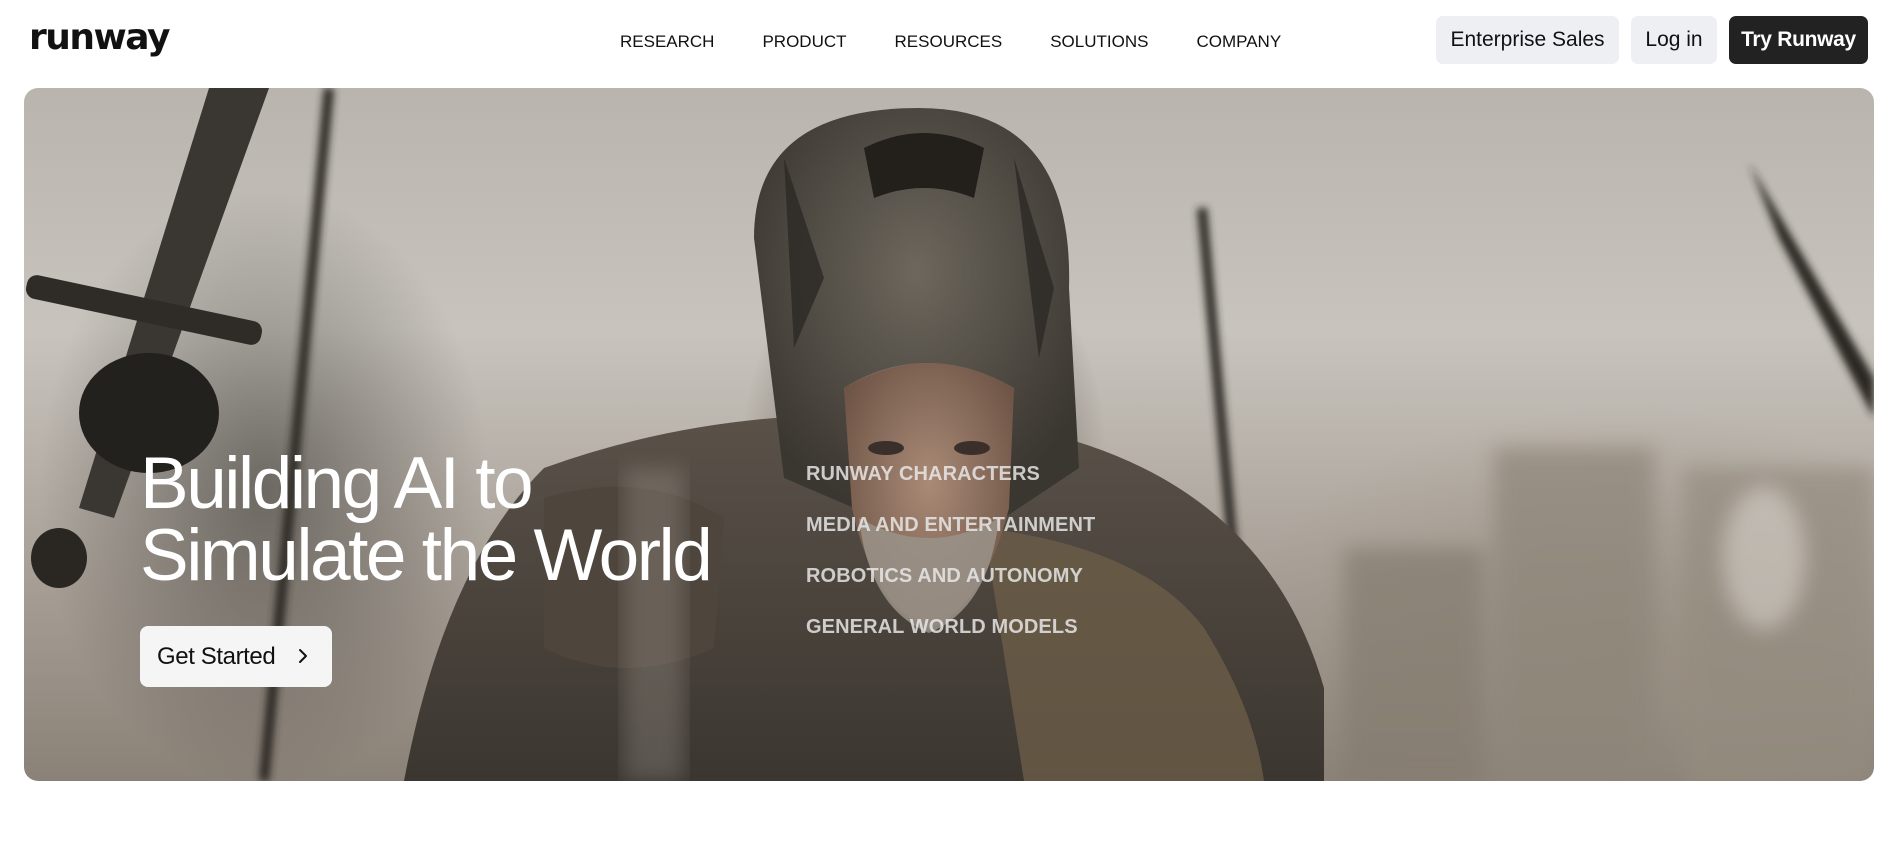  What do you see at coordinates (1798, 40) in the screenshot?
I see `try-runway-button: Try Runway` at bounding box center [1798, 40].